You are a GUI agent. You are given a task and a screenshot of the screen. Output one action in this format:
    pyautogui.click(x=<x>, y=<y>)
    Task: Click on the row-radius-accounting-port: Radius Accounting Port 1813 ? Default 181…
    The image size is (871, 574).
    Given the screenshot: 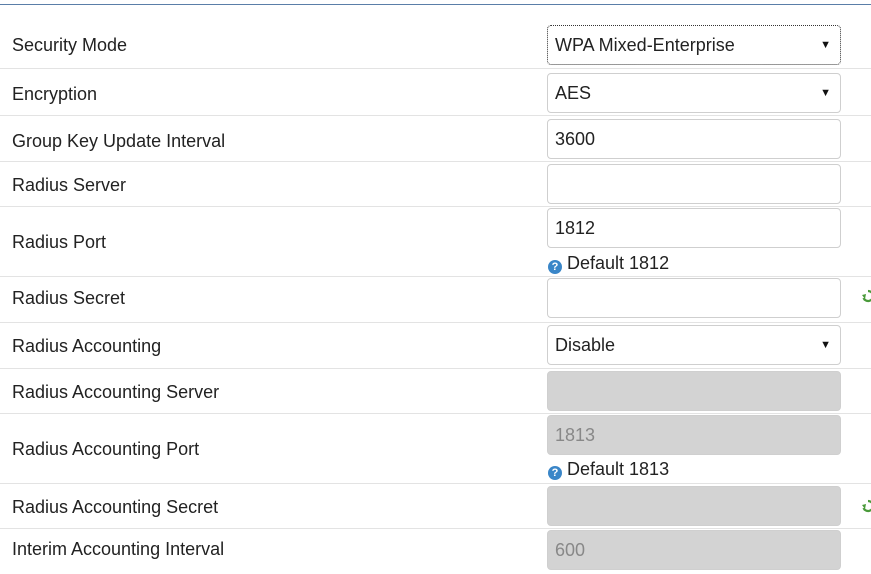 What is the action you would take?
    pyautogui.click(x=435, y=449)
    